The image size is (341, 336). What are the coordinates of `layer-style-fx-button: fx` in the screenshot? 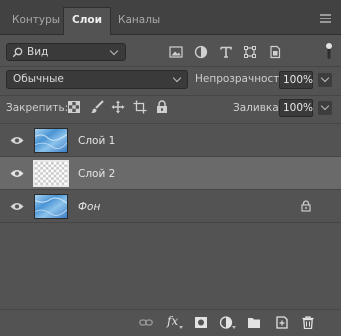 It's located at (172, 321).